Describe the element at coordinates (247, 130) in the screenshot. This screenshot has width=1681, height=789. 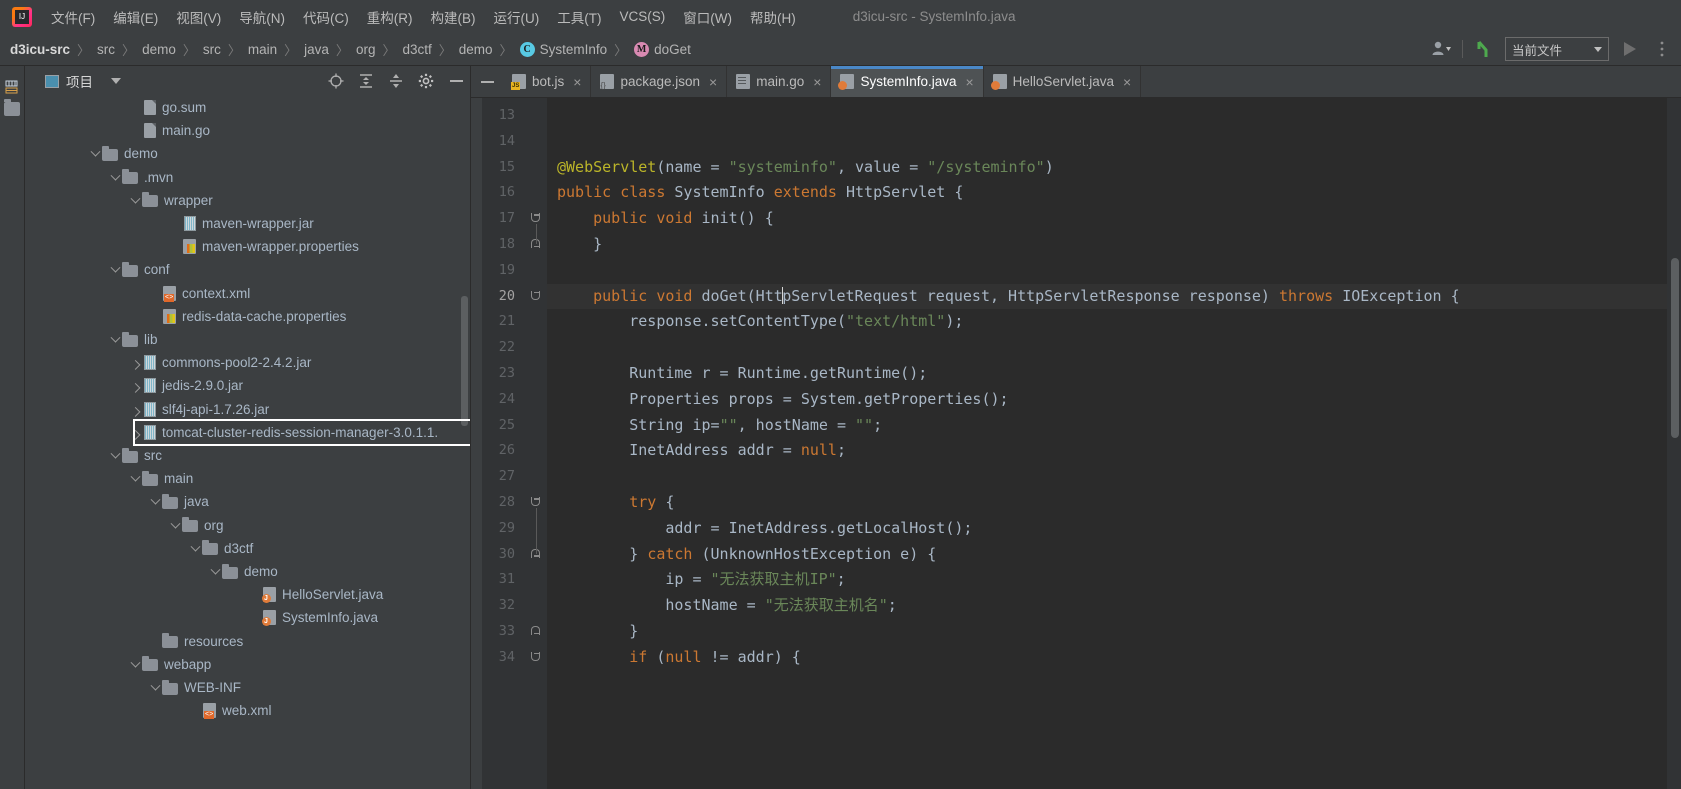
I see `tree-item-main-go: main.go` at that location.